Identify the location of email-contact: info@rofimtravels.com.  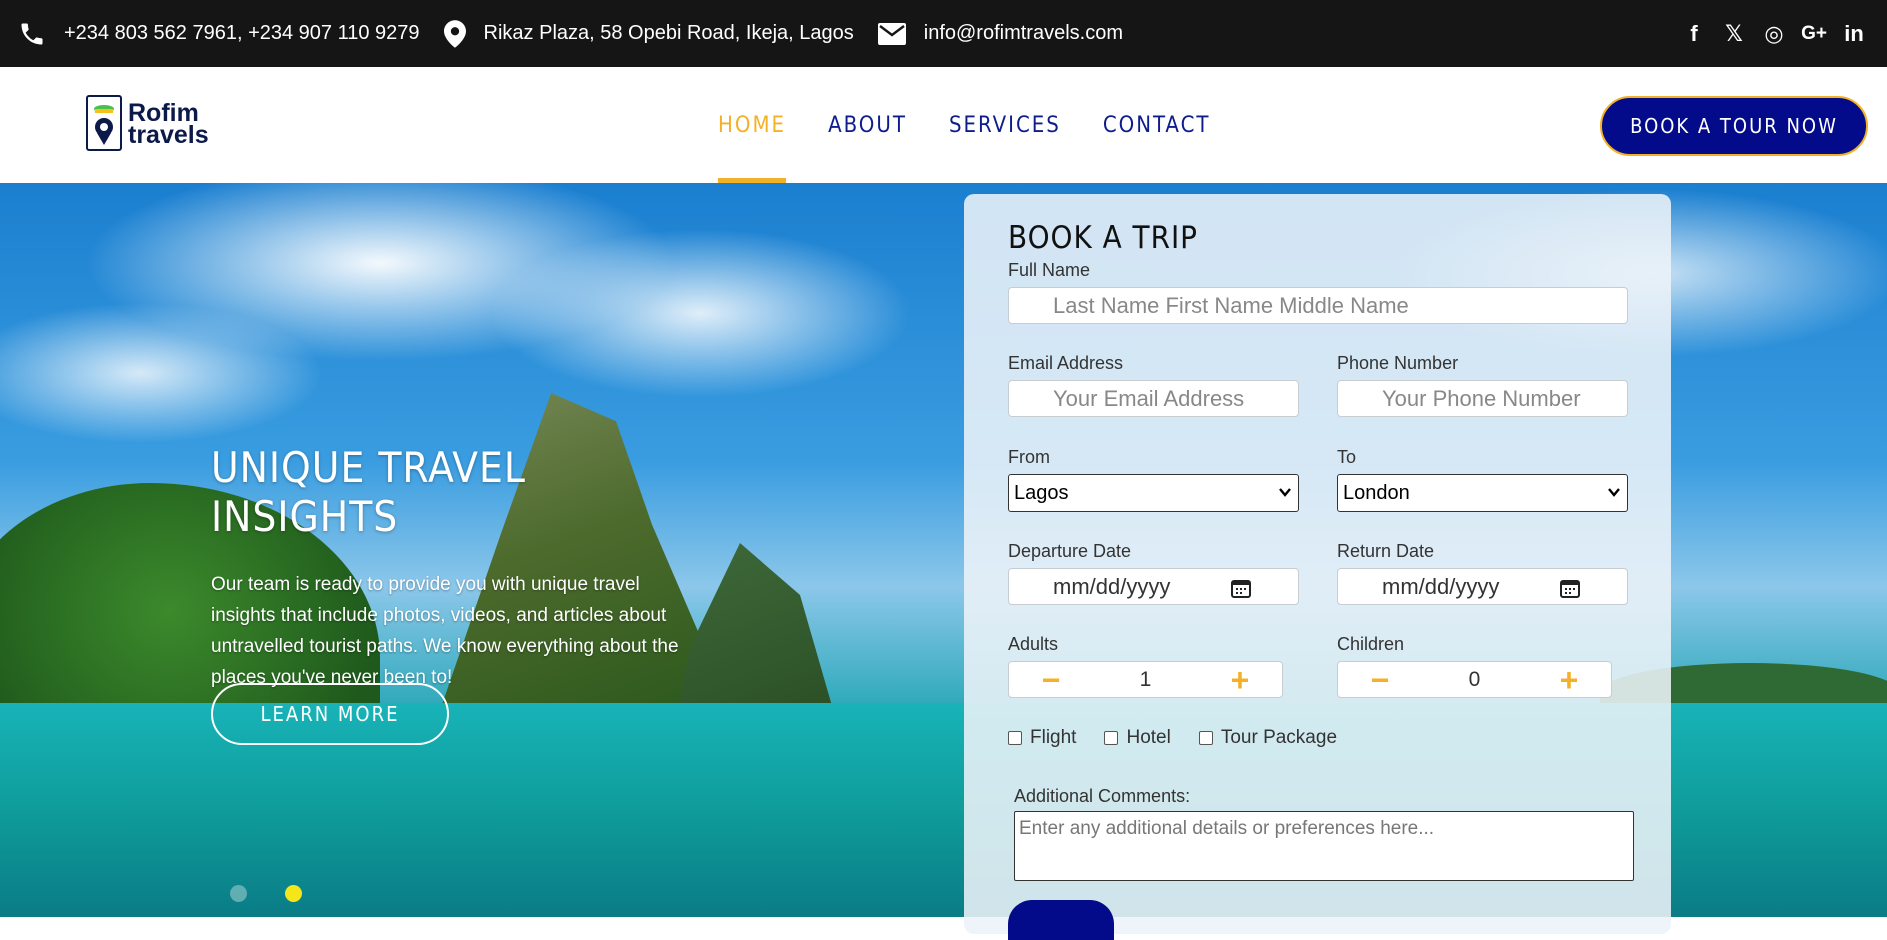
(1000, 33).